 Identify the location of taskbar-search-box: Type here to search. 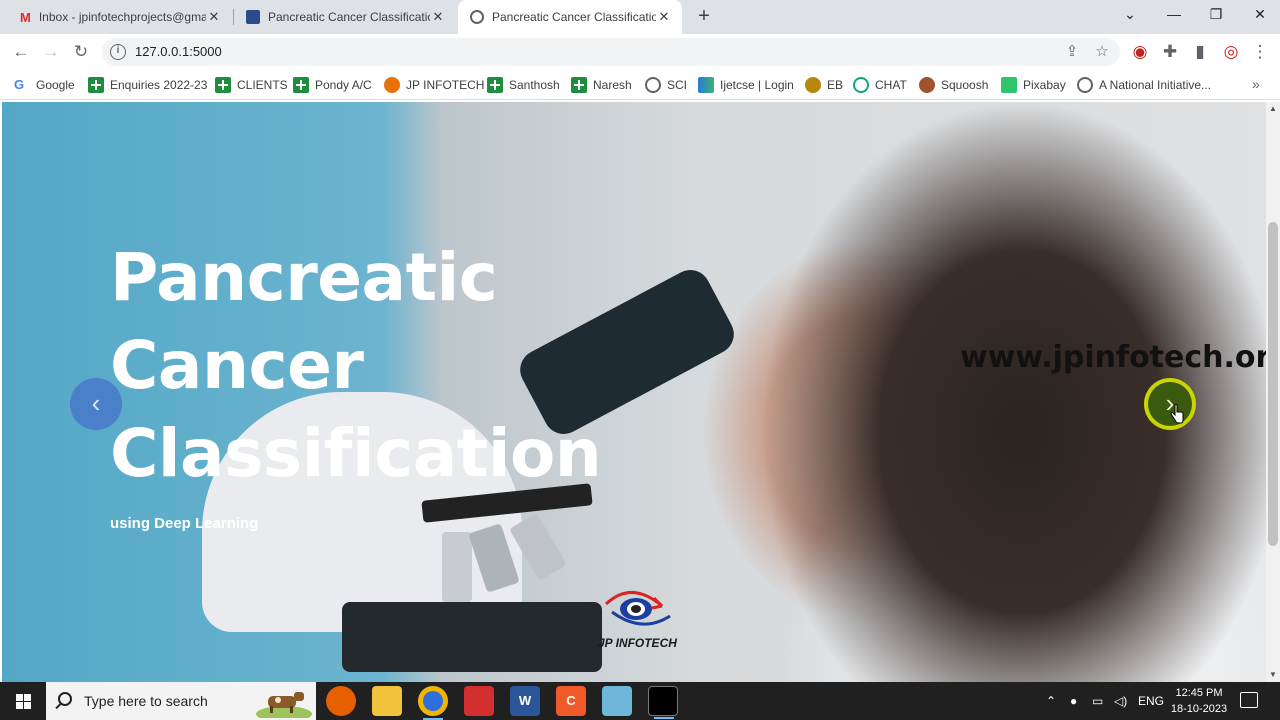
(181, 701).